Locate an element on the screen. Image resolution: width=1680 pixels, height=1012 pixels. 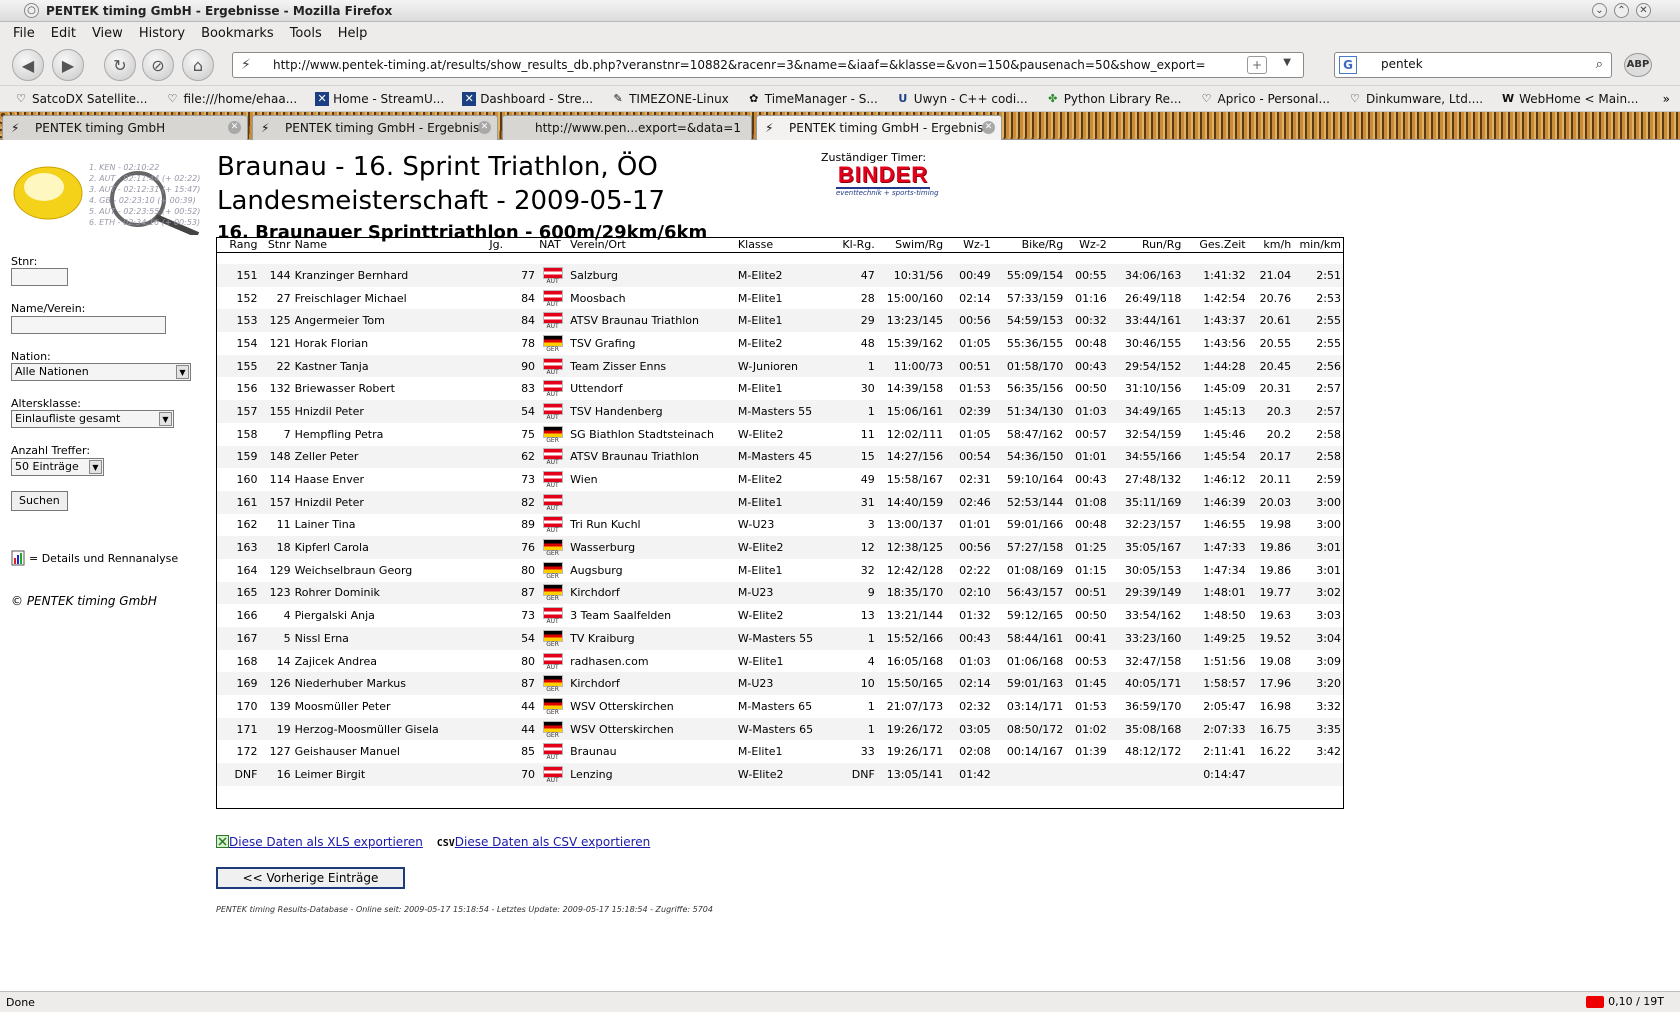
cell-name: Kipferl Carola is located at coordinates (390, 547).